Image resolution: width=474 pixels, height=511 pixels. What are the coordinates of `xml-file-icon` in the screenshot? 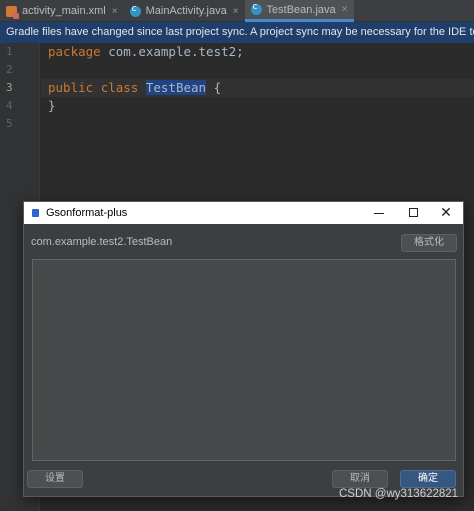 It's located at (12, 12).